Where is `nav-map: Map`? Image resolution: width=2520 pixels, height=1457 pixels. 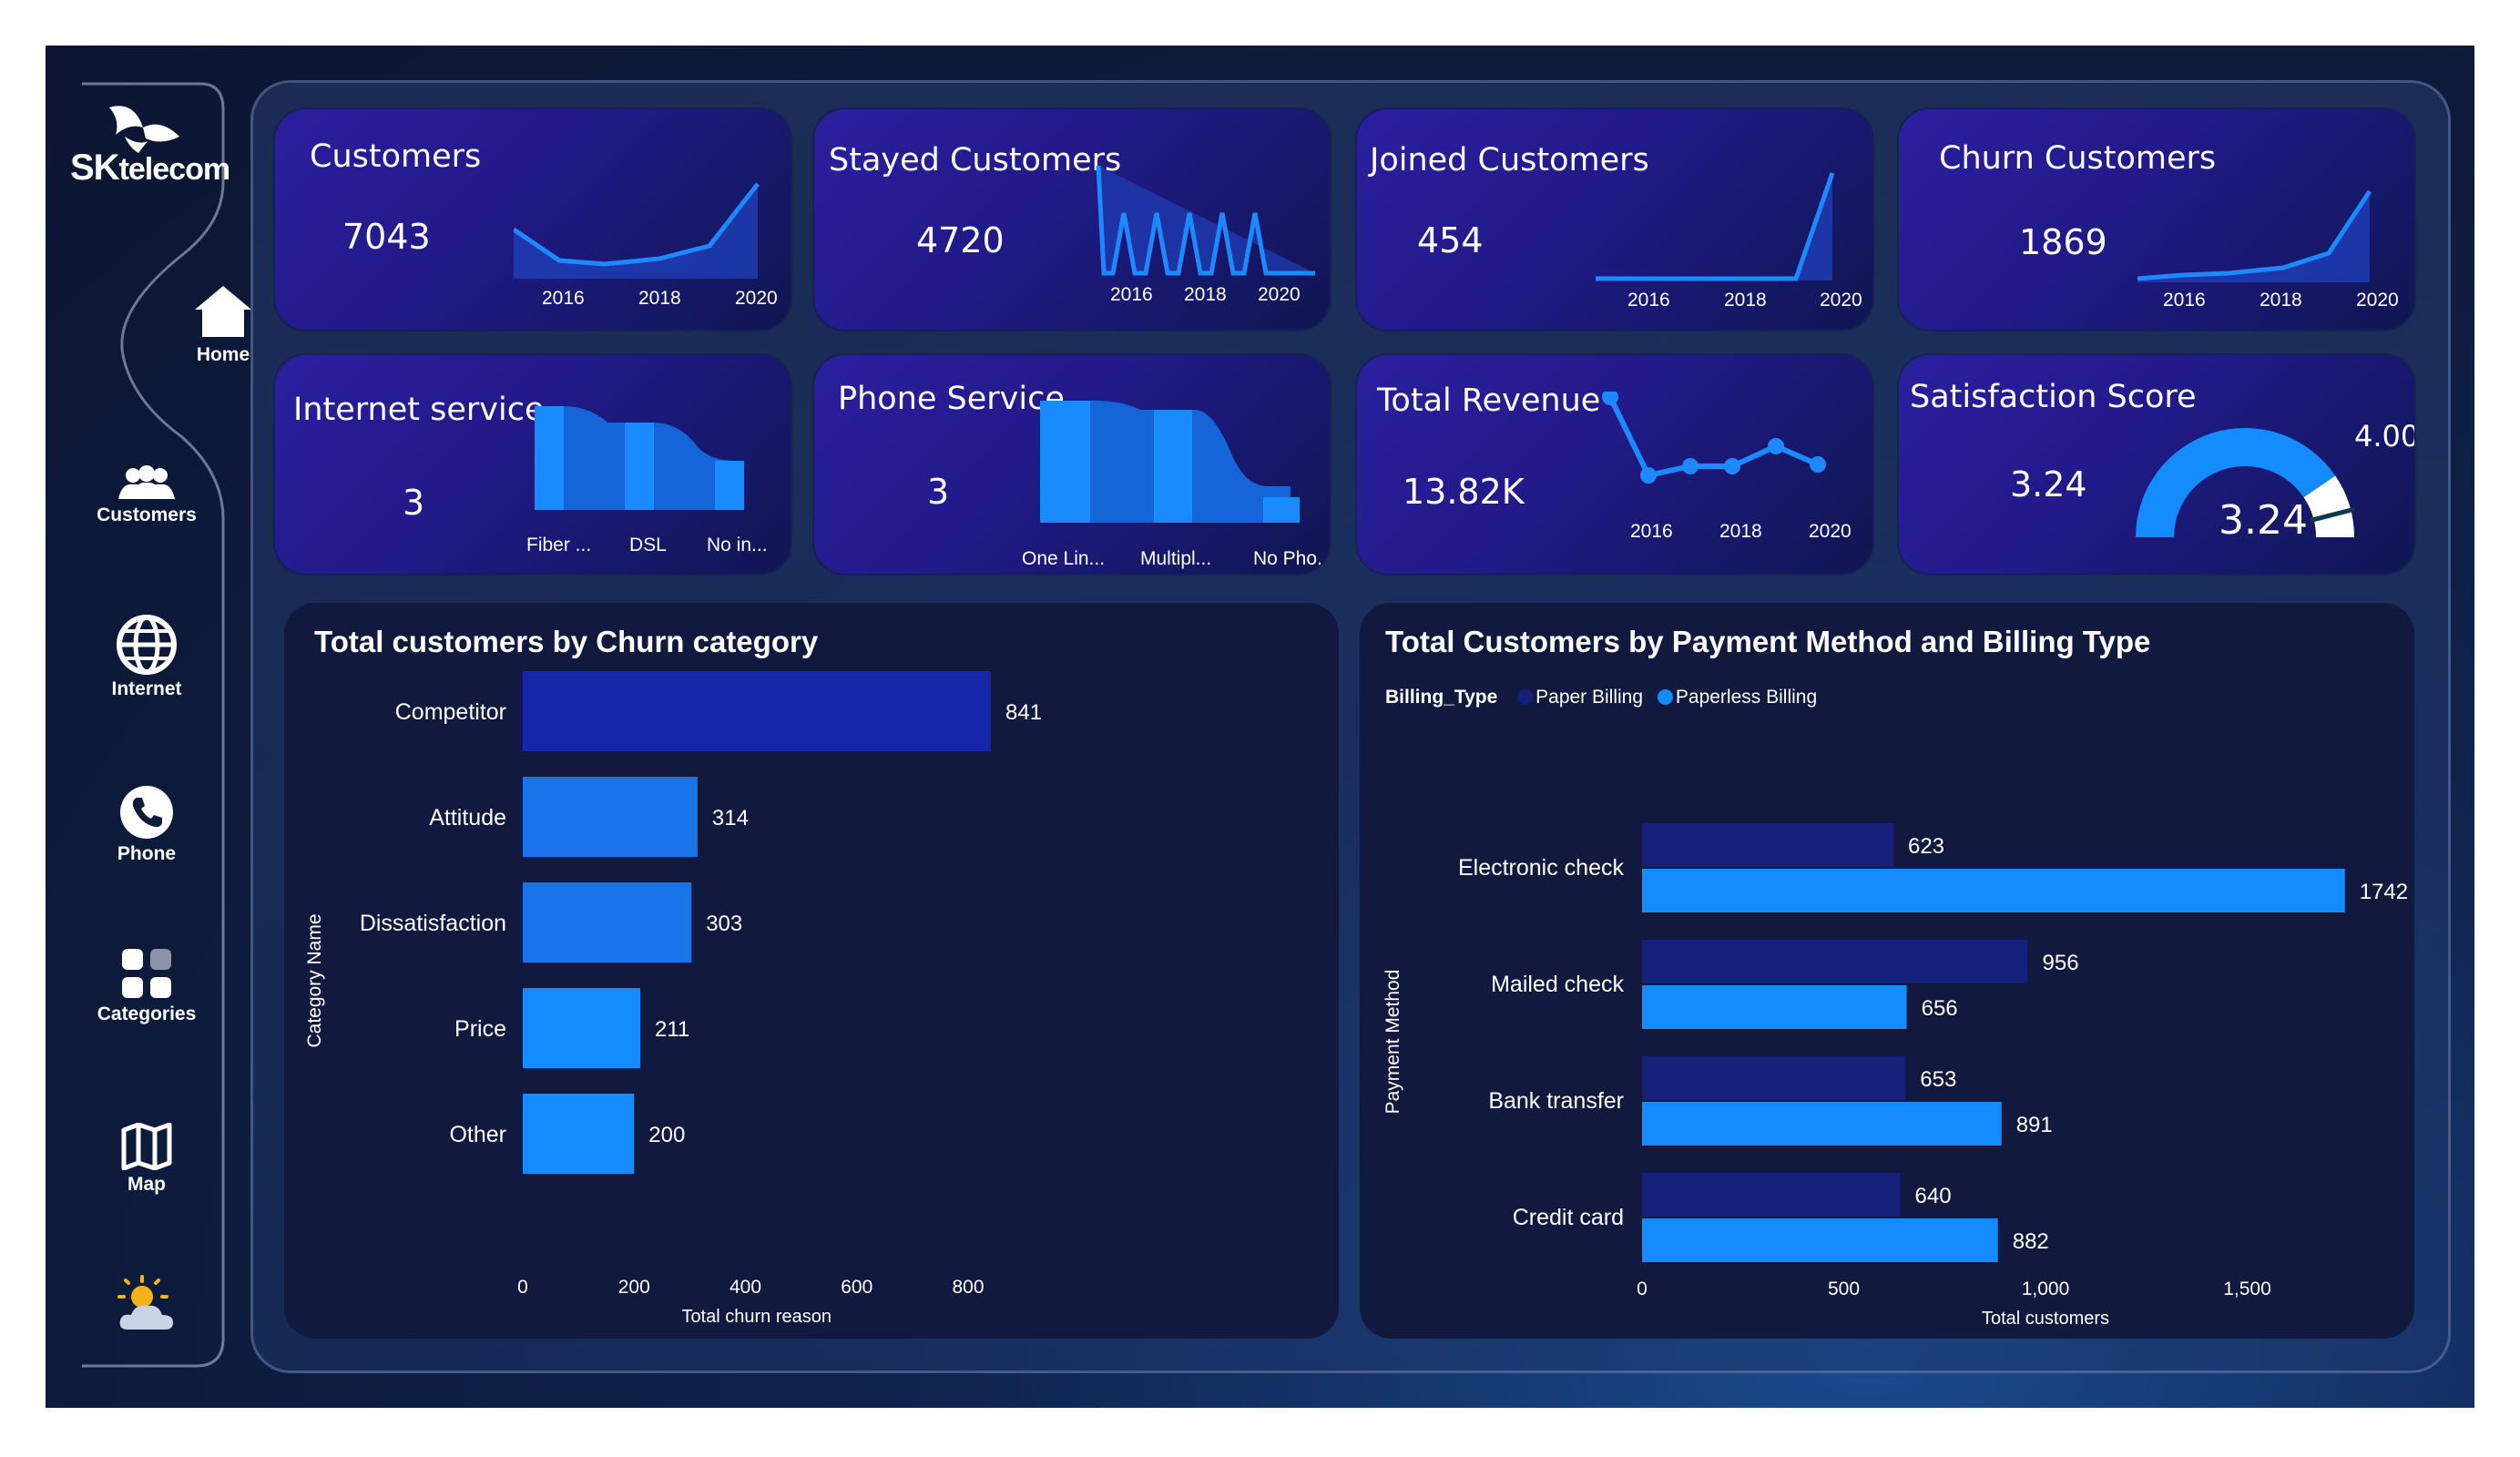 nav-map: Map is located at coordinates (146, 1160).